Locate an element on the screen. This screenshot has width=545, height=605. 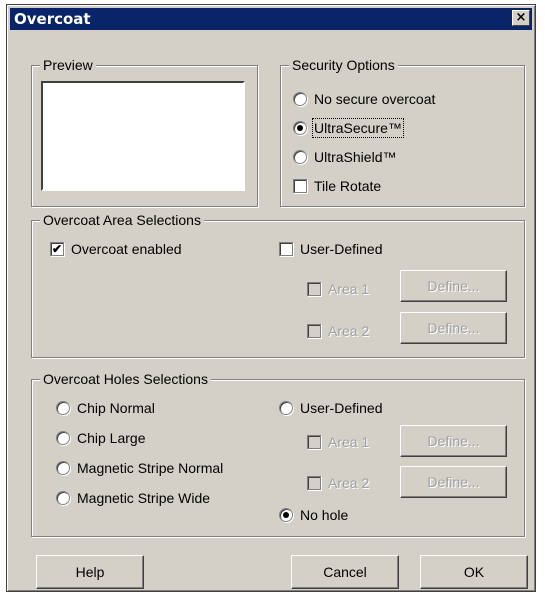
close-button: × is located at coordinates (521, 18).